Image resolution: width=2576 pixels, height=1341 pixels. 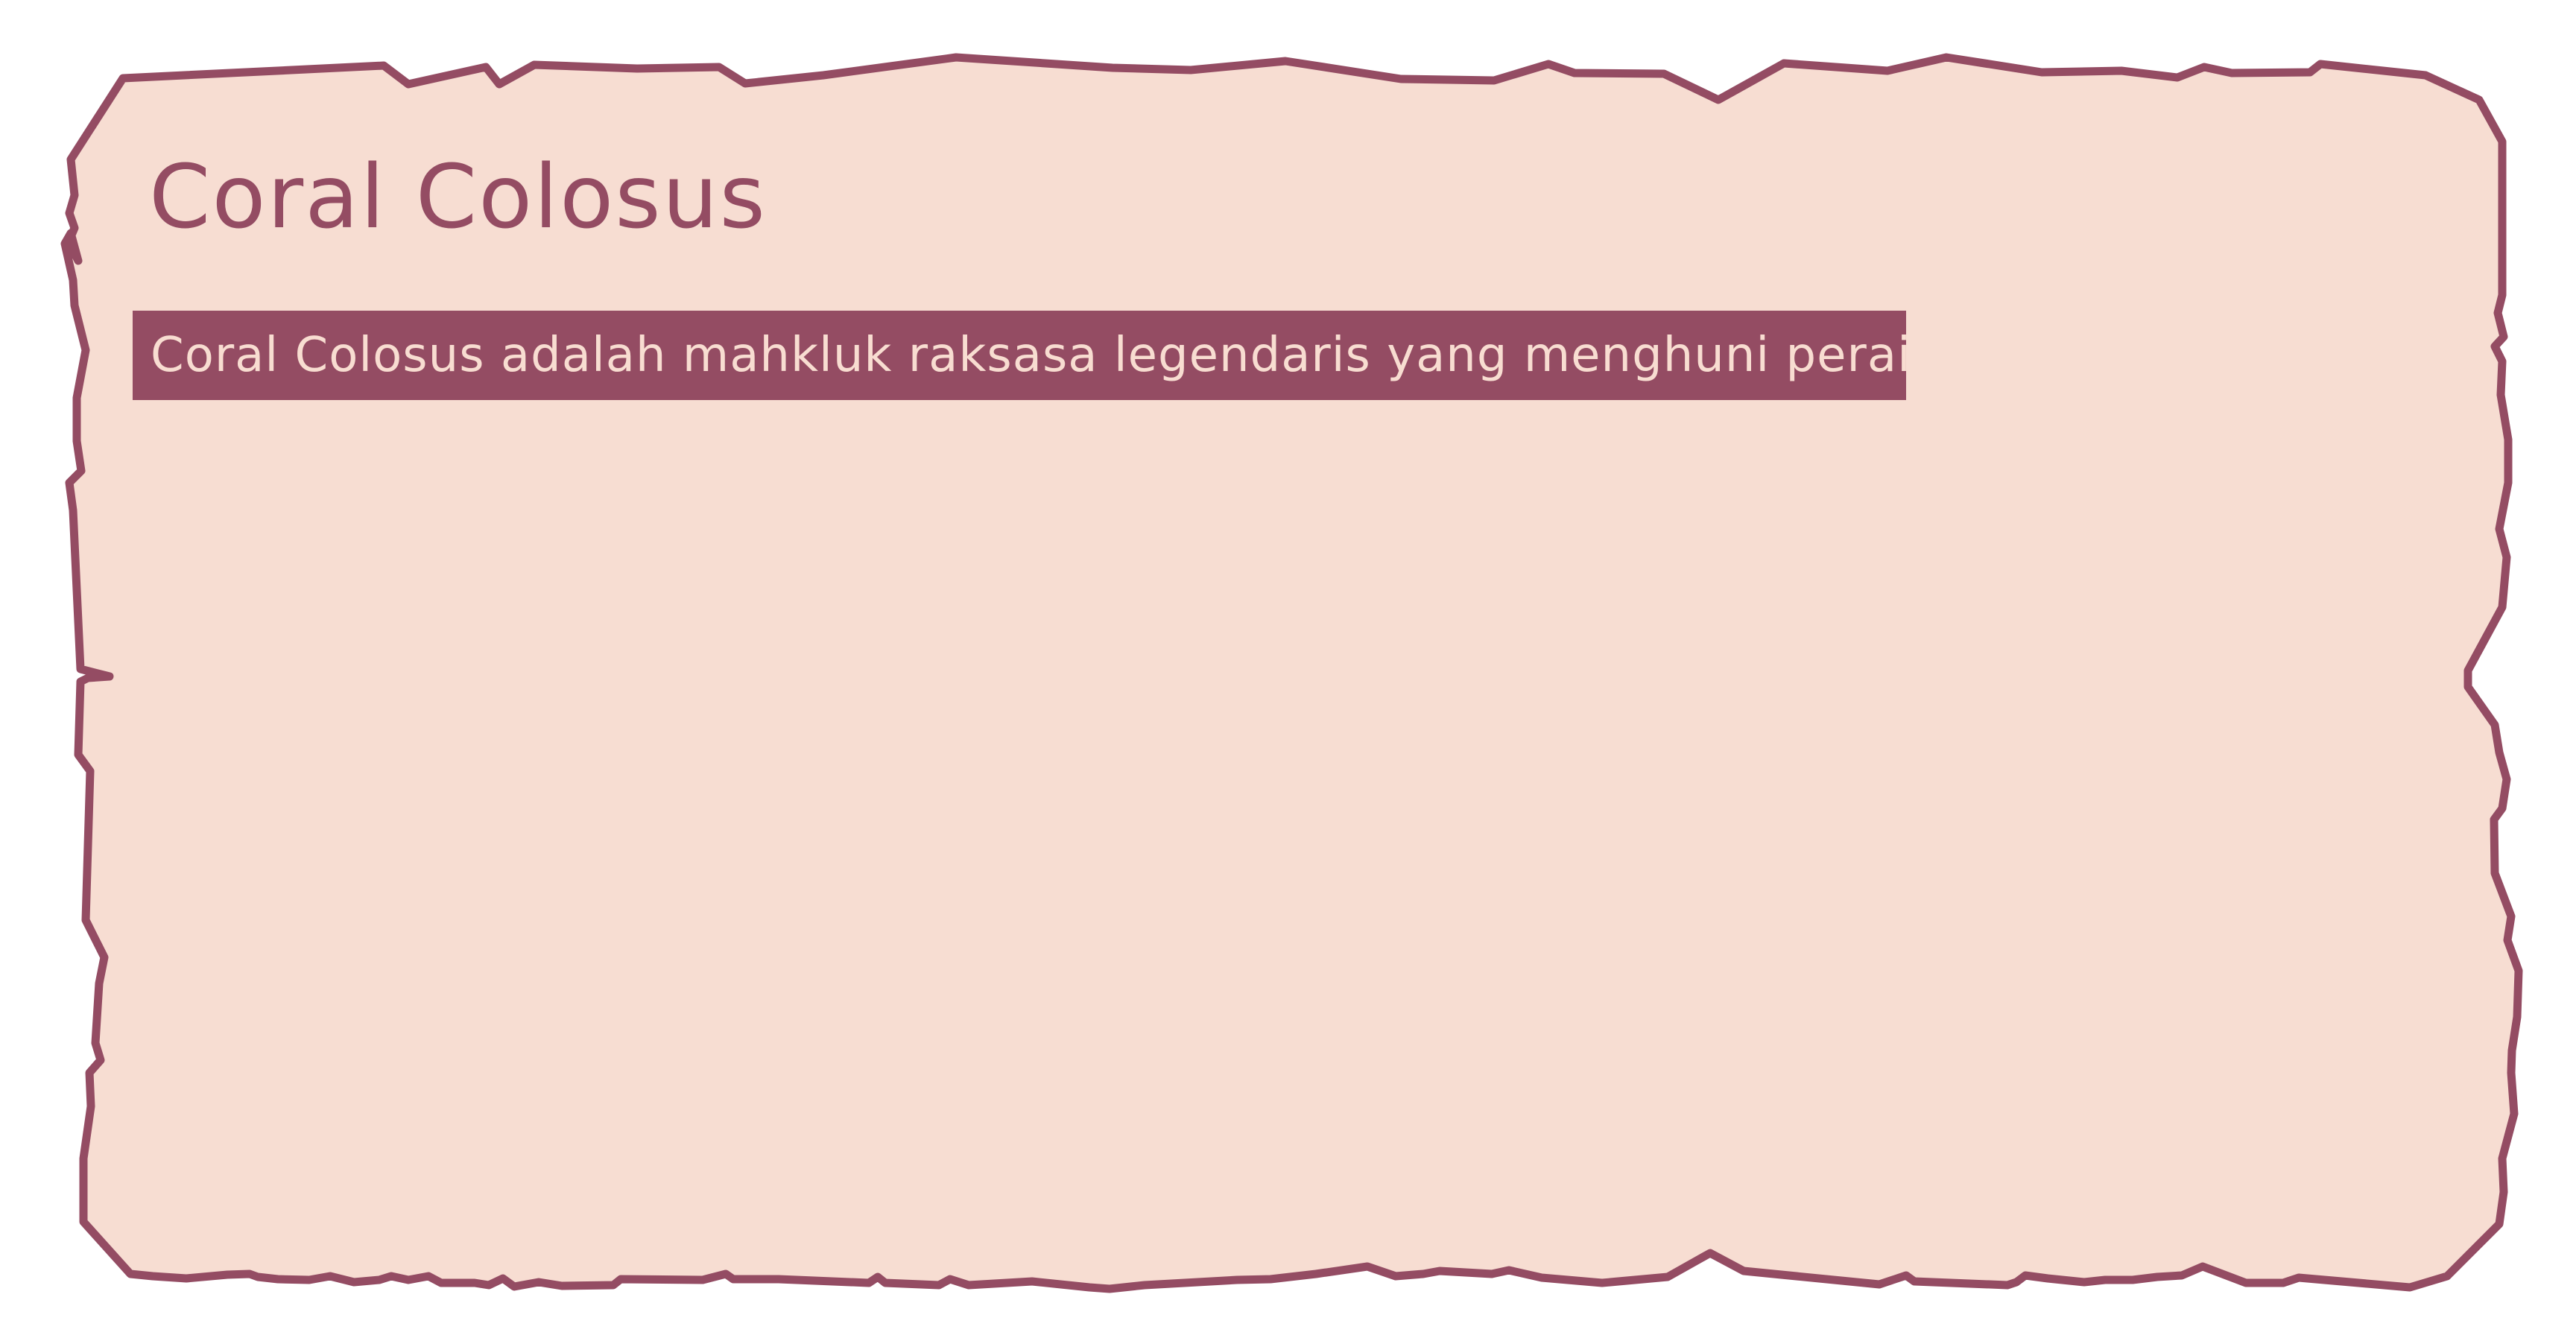 What do you see at coordinates (459, 196) in the screenshot?
I see `card-title: Coral Colosus` at bounding box center [459, 196].